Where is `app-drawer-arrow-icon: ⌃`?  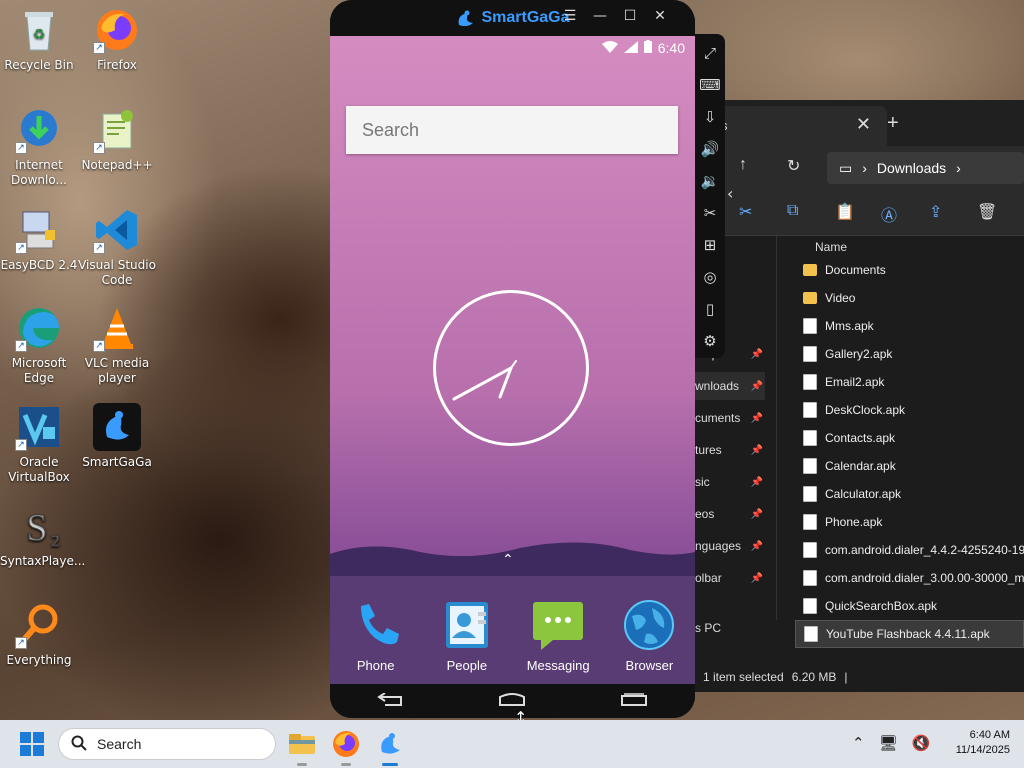 app-drawer-arrow-icon: ⌃ is located at coordinates (508, 560).